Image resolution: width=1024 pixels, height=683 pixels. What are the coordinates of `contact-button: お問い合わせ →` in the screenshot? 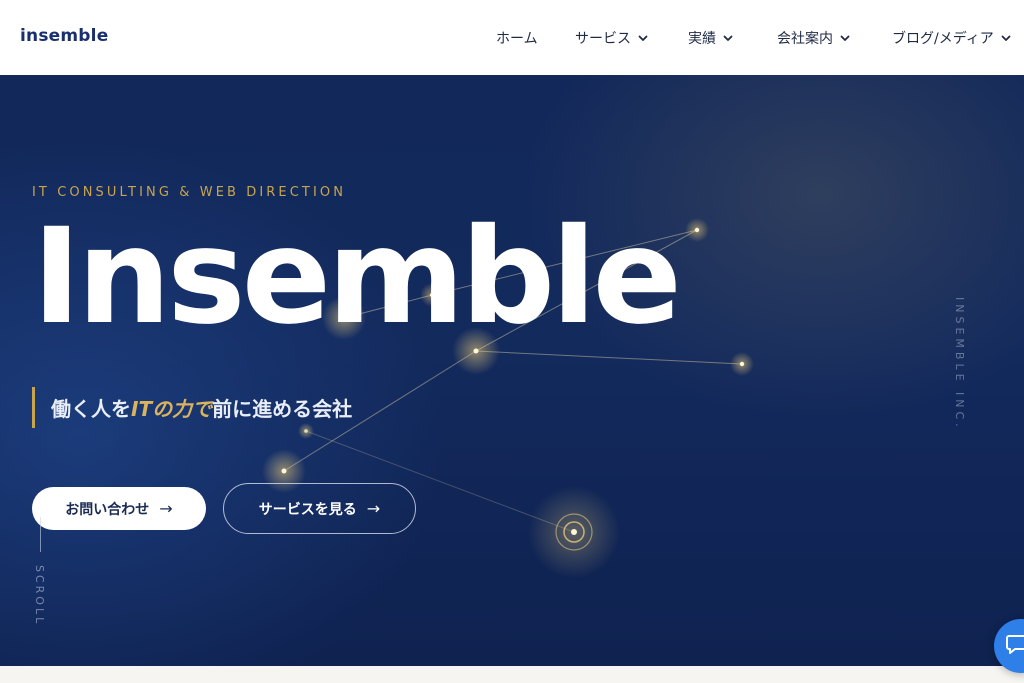 It's located at (119, 508).